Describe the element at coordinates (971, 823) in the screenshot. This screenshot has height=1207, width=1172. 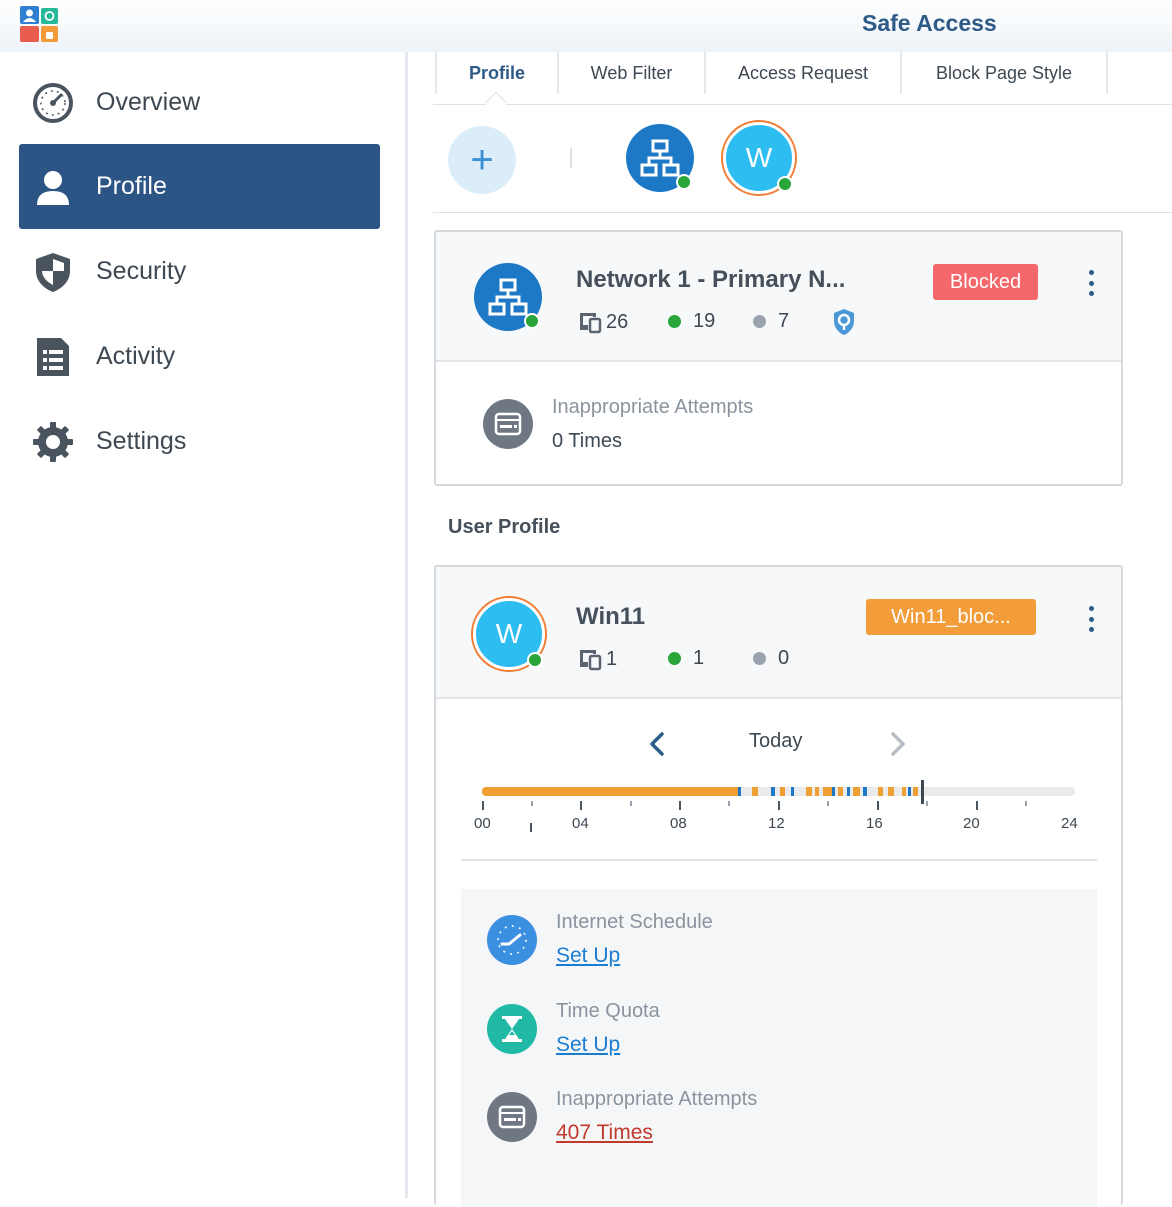
I see `timeline-tick-label: 20` at that location.